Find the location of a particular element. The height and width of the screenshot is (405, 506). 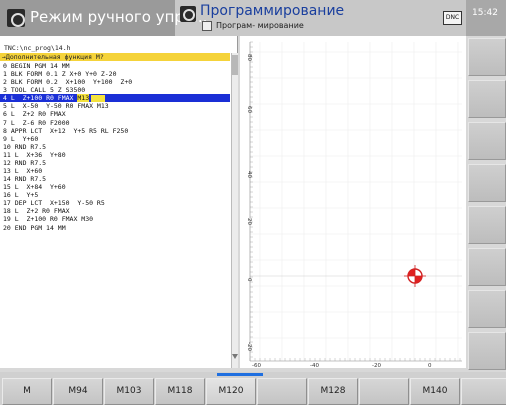

softkey-m120: M120 is located at coordinates (231, 391).